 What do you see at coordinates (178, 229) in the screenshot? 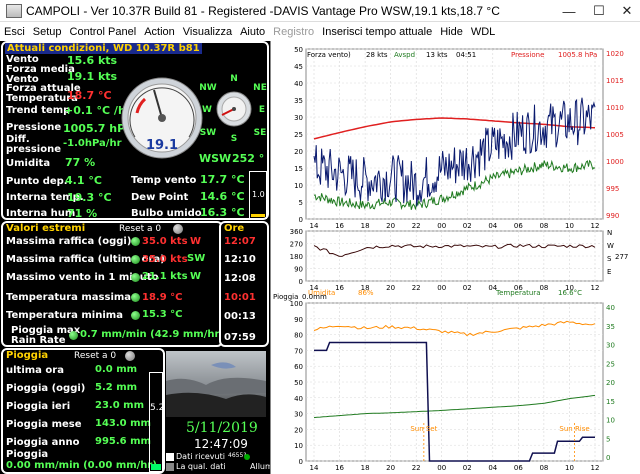
I see `extremes-reset-button` at bounding box center [178, 229].